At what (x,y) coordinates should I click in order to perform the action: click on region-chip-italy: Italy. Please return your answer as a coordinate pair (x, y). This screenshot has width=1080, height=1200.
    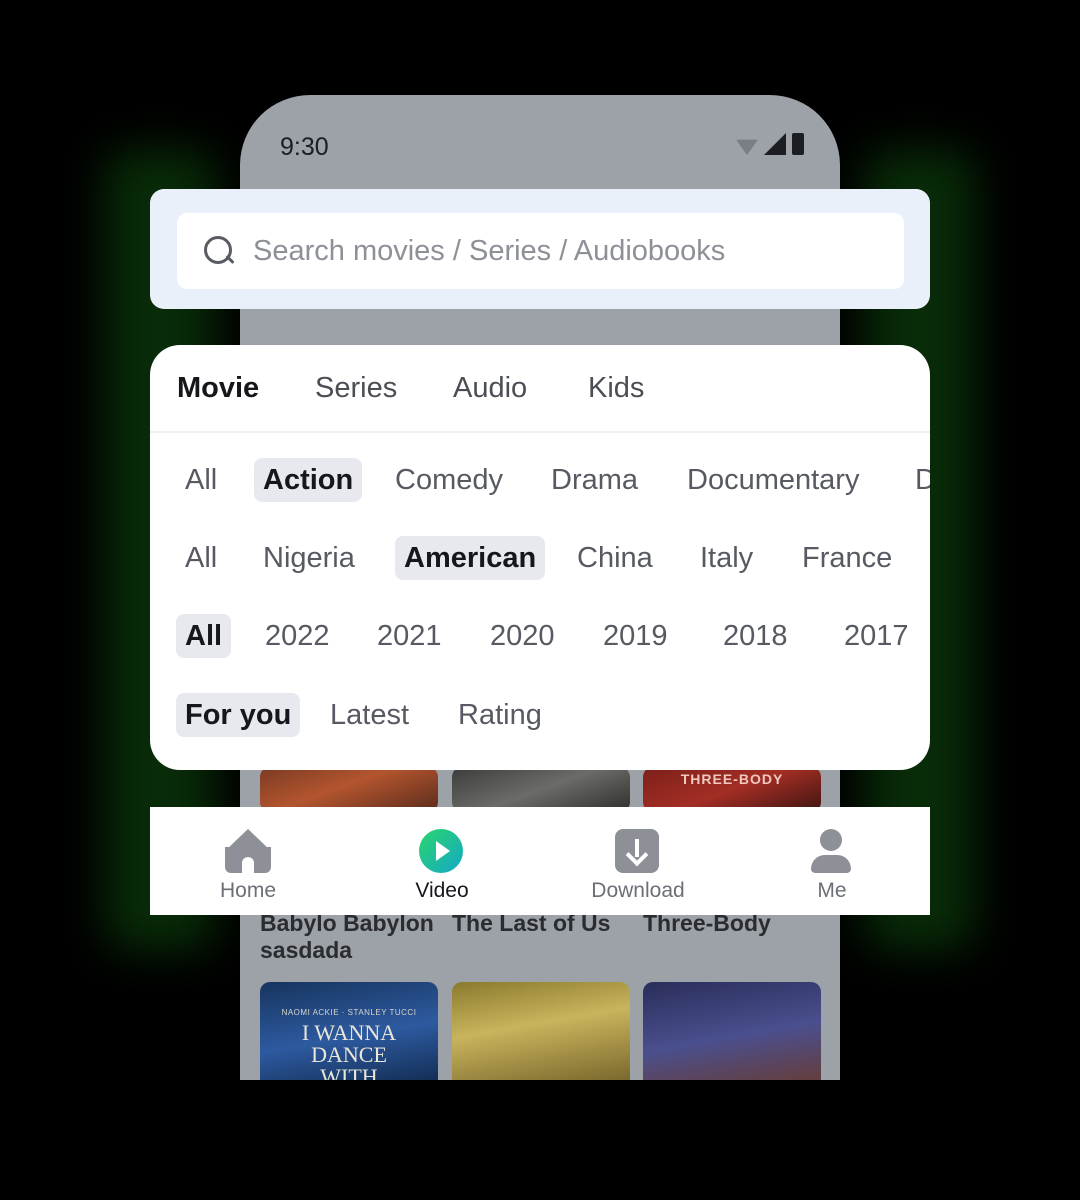
    Looking at the image, I should click on (726, 558).